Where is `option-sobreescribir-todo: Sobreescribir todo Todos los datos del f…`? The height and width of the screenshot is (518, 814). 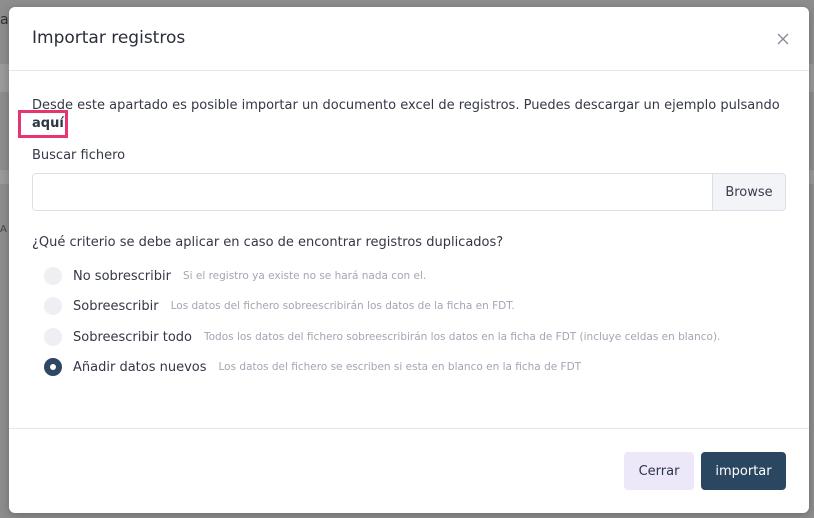 option-sobreescribir-todo: Sobreescribir todo Todos los datos del f… is located at coordinates (382, 337).